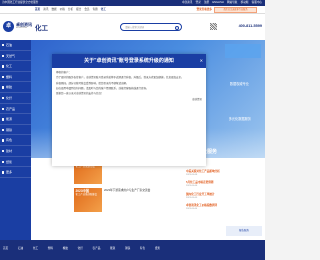  Describe the element at coordinates (235, 10) in the screenshot. I see `promo-badge: 首次关注送更多专业服务` at that location.